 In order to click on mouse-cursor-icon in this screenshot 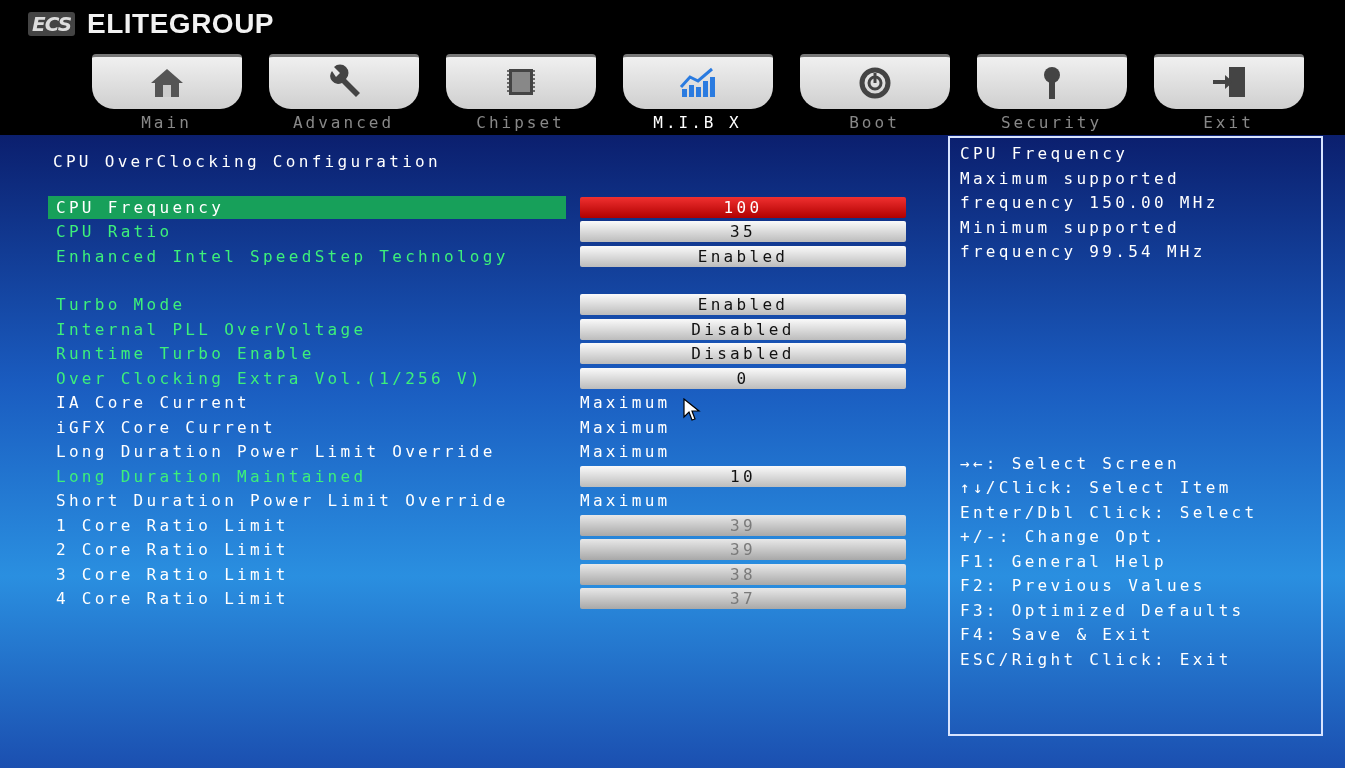, I will do `click(692, 410)`.